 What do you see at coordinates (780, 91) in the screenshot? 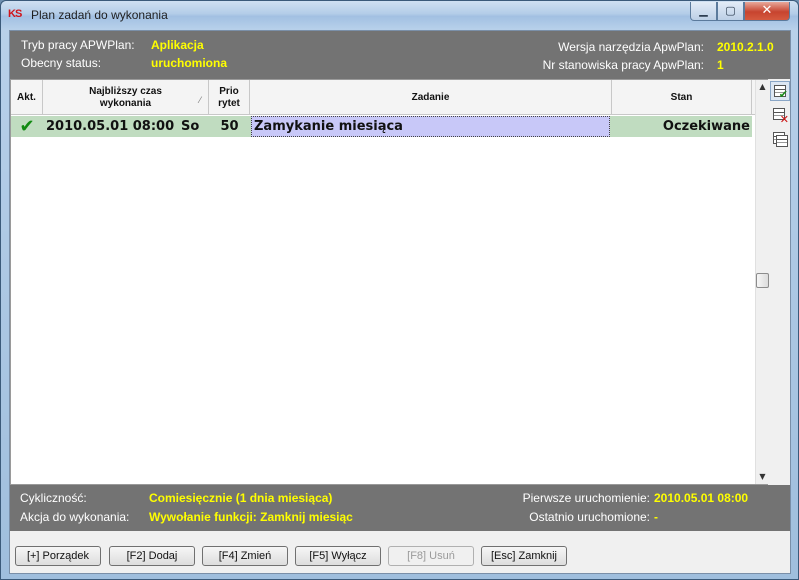
I see `window-check-icon: ✔` at bounding box center [780, 91].